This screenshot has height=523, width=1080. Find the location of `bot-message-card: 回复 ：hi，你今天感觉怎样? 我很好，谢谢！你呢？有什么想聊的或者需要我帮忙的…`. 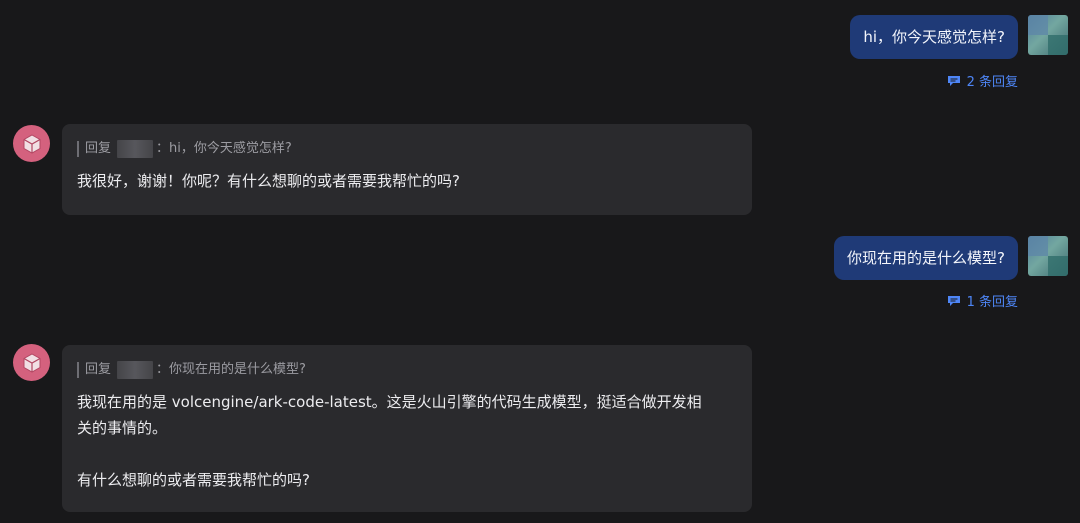

bot-message-card: 回复 ：hi，你今天感觉怎样? 我很好，谢谢！你呢？有什么想聊的或者需要我帮忙的… is located at coordinates (407, 169).